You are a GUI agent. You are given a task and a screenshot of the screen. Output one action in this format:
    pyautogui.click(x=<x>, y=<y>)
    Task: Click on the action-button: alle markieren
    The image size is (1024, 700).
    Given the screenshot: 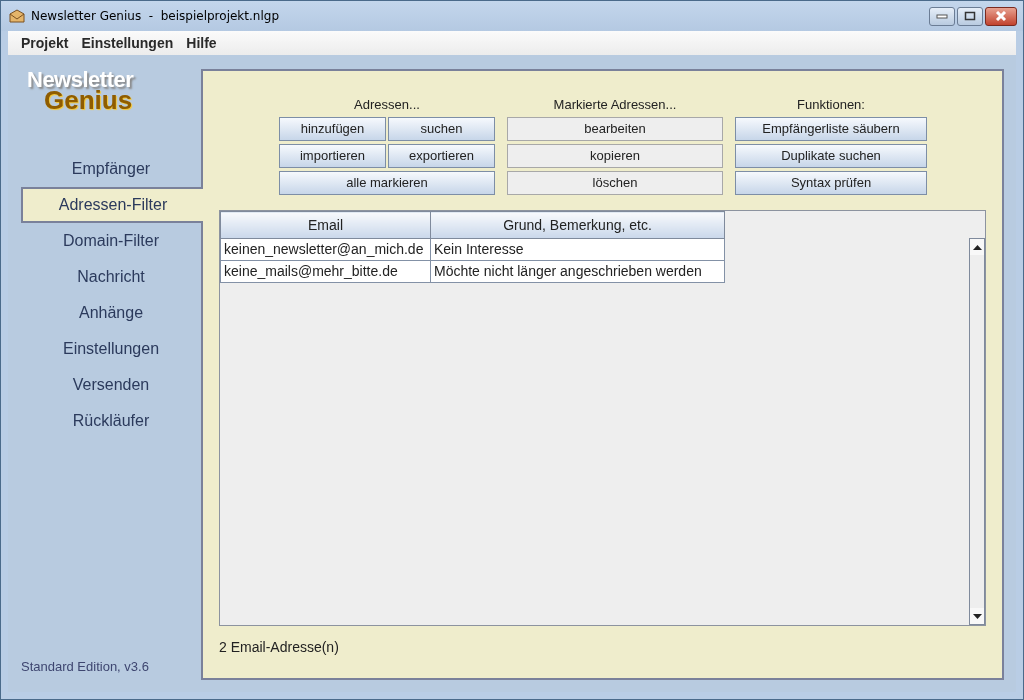 What is the action you would take?
    pyautogui.click(x=387, y=183)
    